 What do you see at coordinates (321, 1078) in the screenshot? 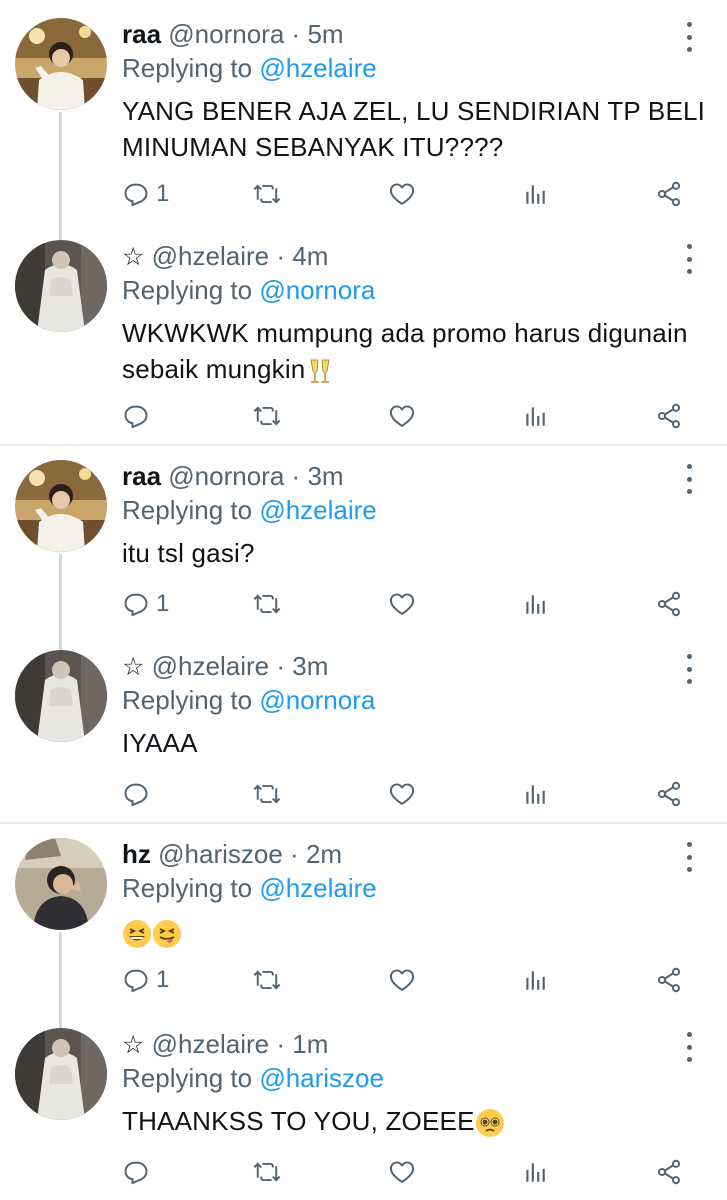
I see `mention-link: @hariszoe` at bounding box center [321, 1078].